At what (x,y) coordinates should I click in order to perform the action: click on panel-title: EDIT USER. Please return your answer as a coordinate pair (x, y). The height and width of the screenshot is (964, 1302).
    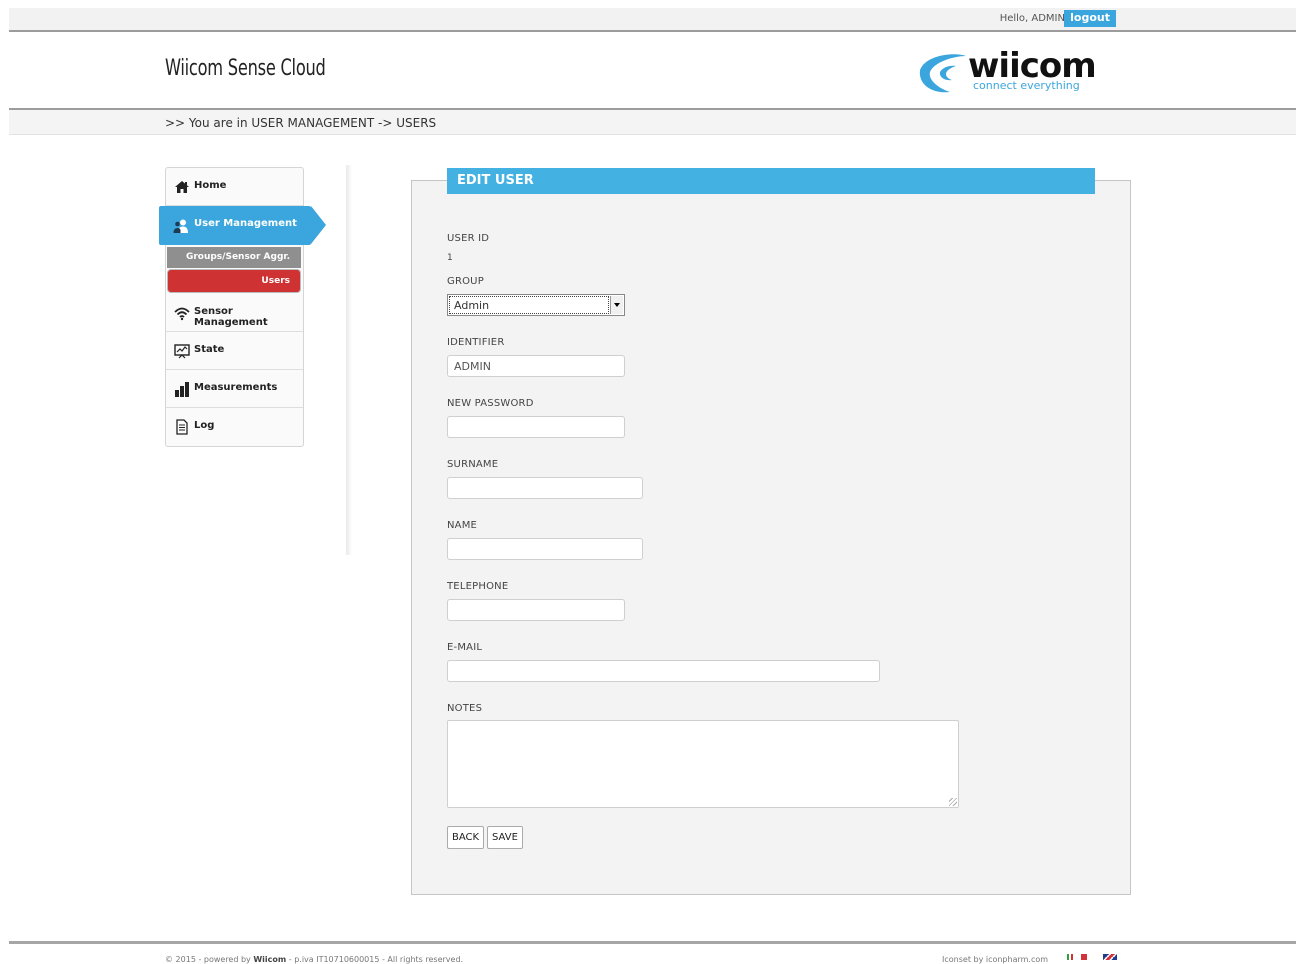
    Looking at the image, I should click on (495, 180).